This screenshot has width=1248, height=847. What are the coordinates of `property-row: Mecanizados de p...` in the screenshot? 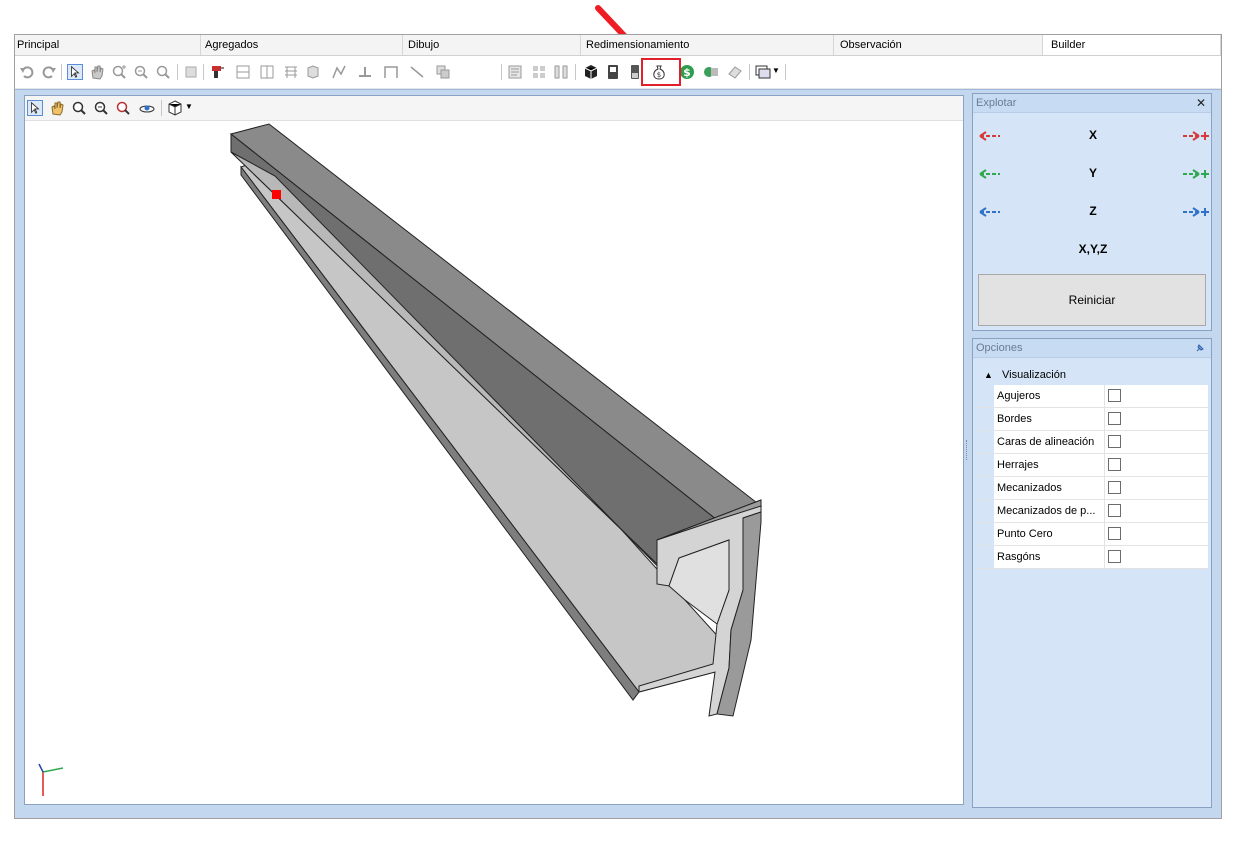 It's located at (1093, 511).